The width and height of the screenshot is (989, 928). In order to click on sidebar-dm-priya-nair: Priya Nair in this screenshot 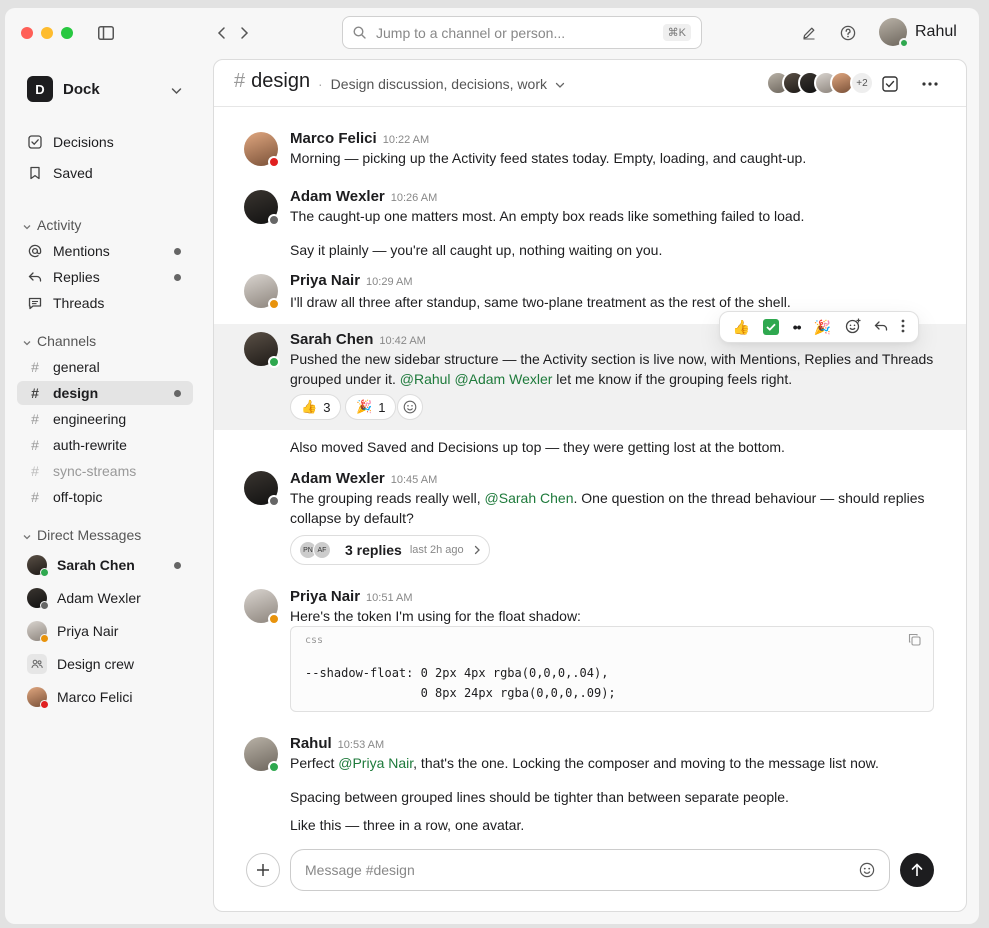, I will do `click(105, 631)`.